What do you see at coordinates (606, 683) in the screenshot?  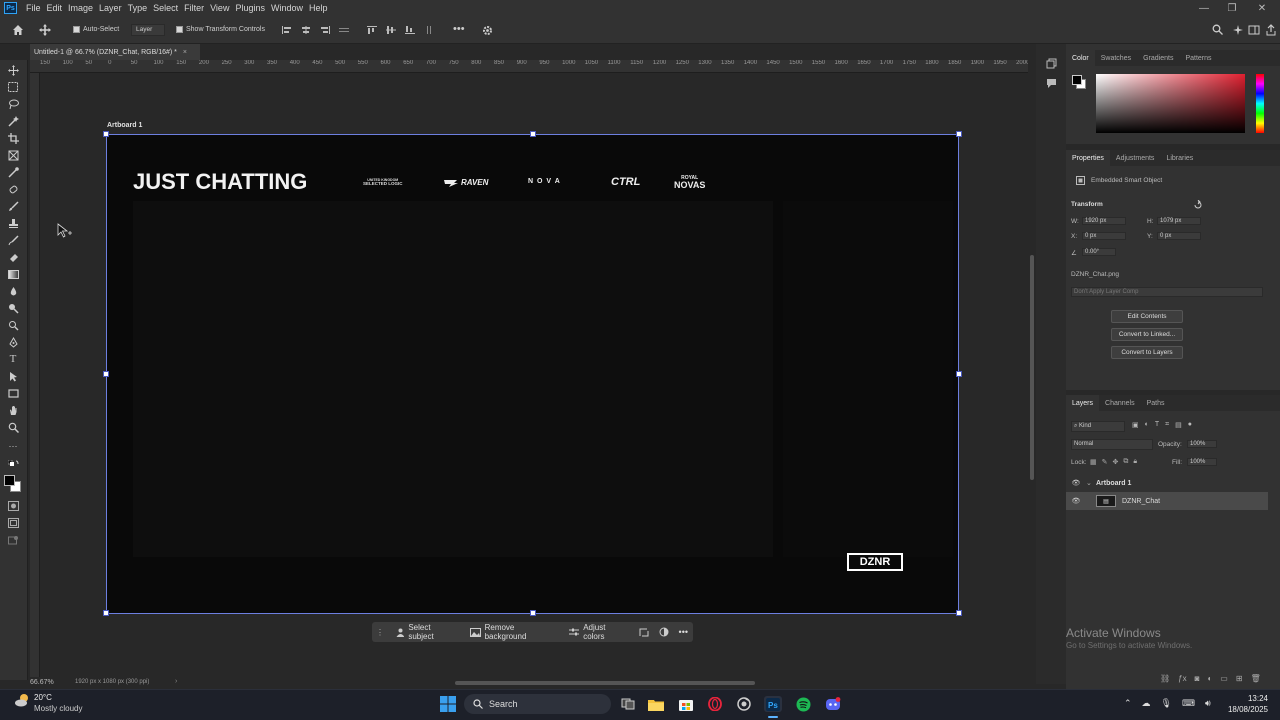 I see `horizontal-scrollbar` at bounding box center [606, 683].